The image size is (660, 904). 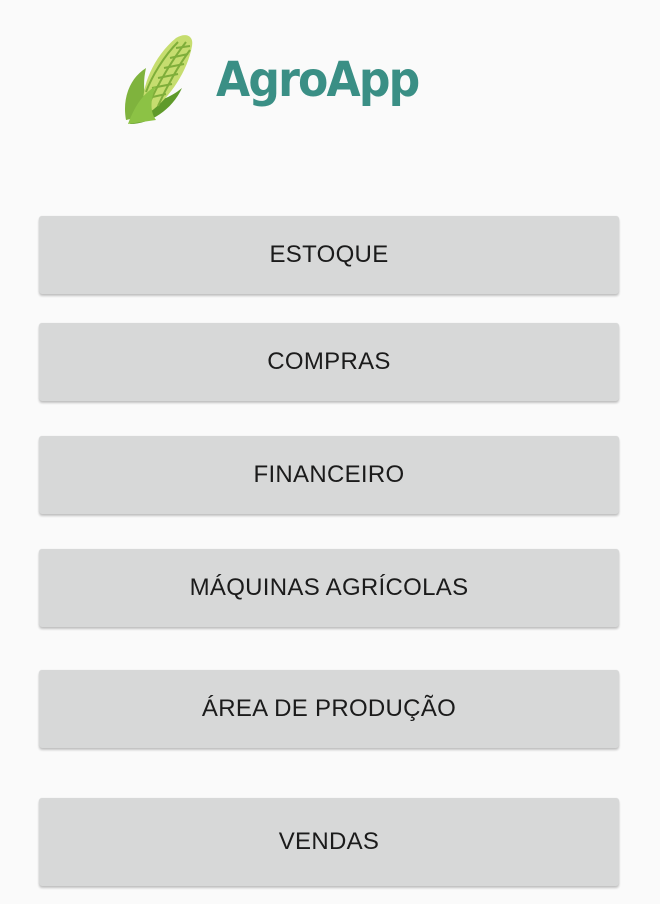 What do you see at coordinates (329, 255) in the screenshot?
I see `estoque-button: ESTOQUE` at bounding box center [329, 255].